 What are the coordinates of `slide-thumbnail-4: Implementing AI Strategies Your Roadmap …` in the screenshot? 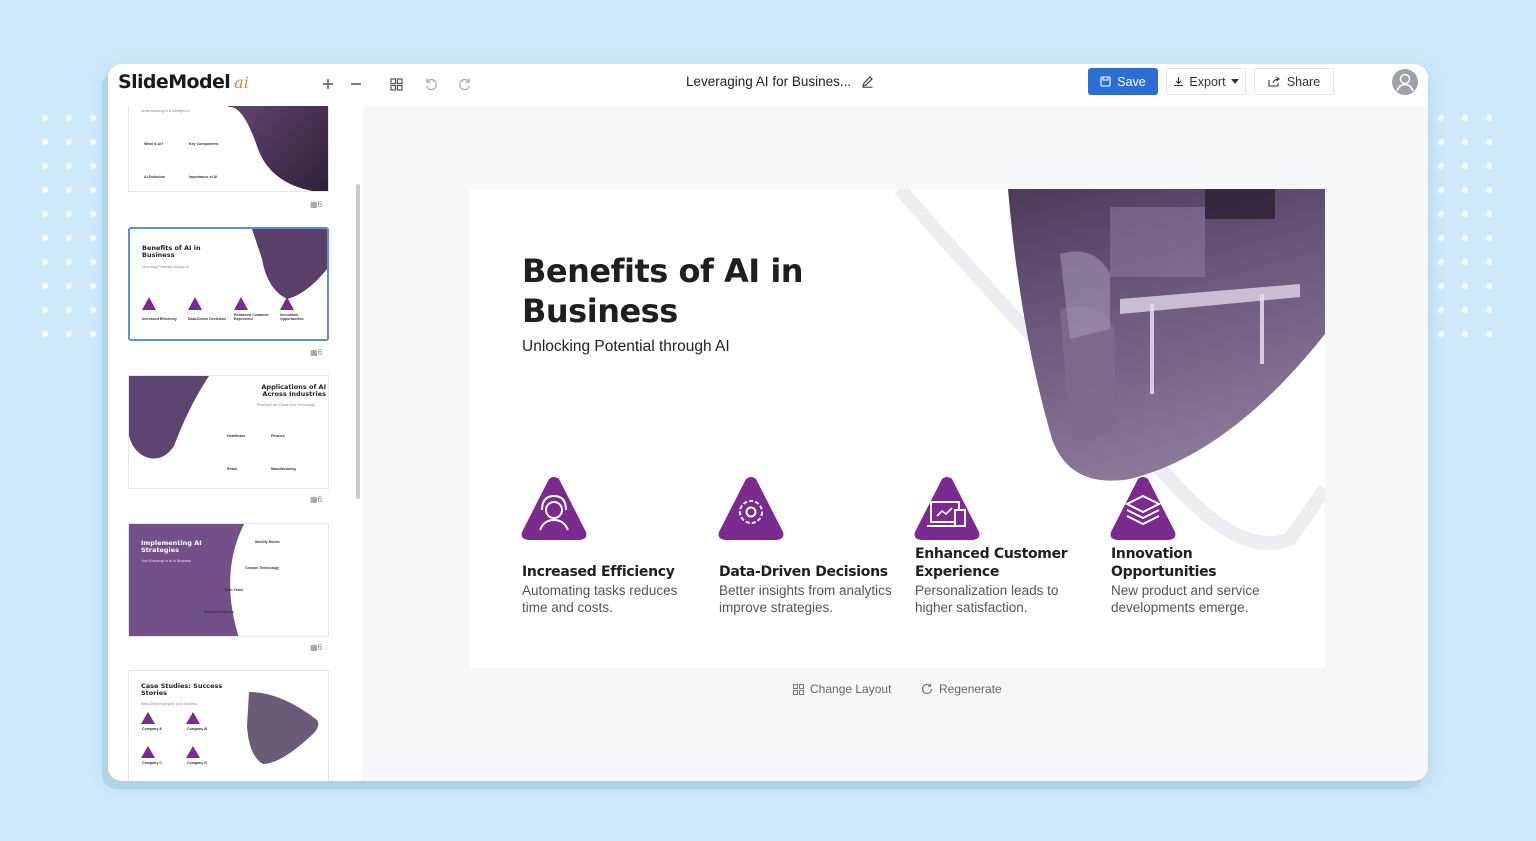 It's located at (228, 580).